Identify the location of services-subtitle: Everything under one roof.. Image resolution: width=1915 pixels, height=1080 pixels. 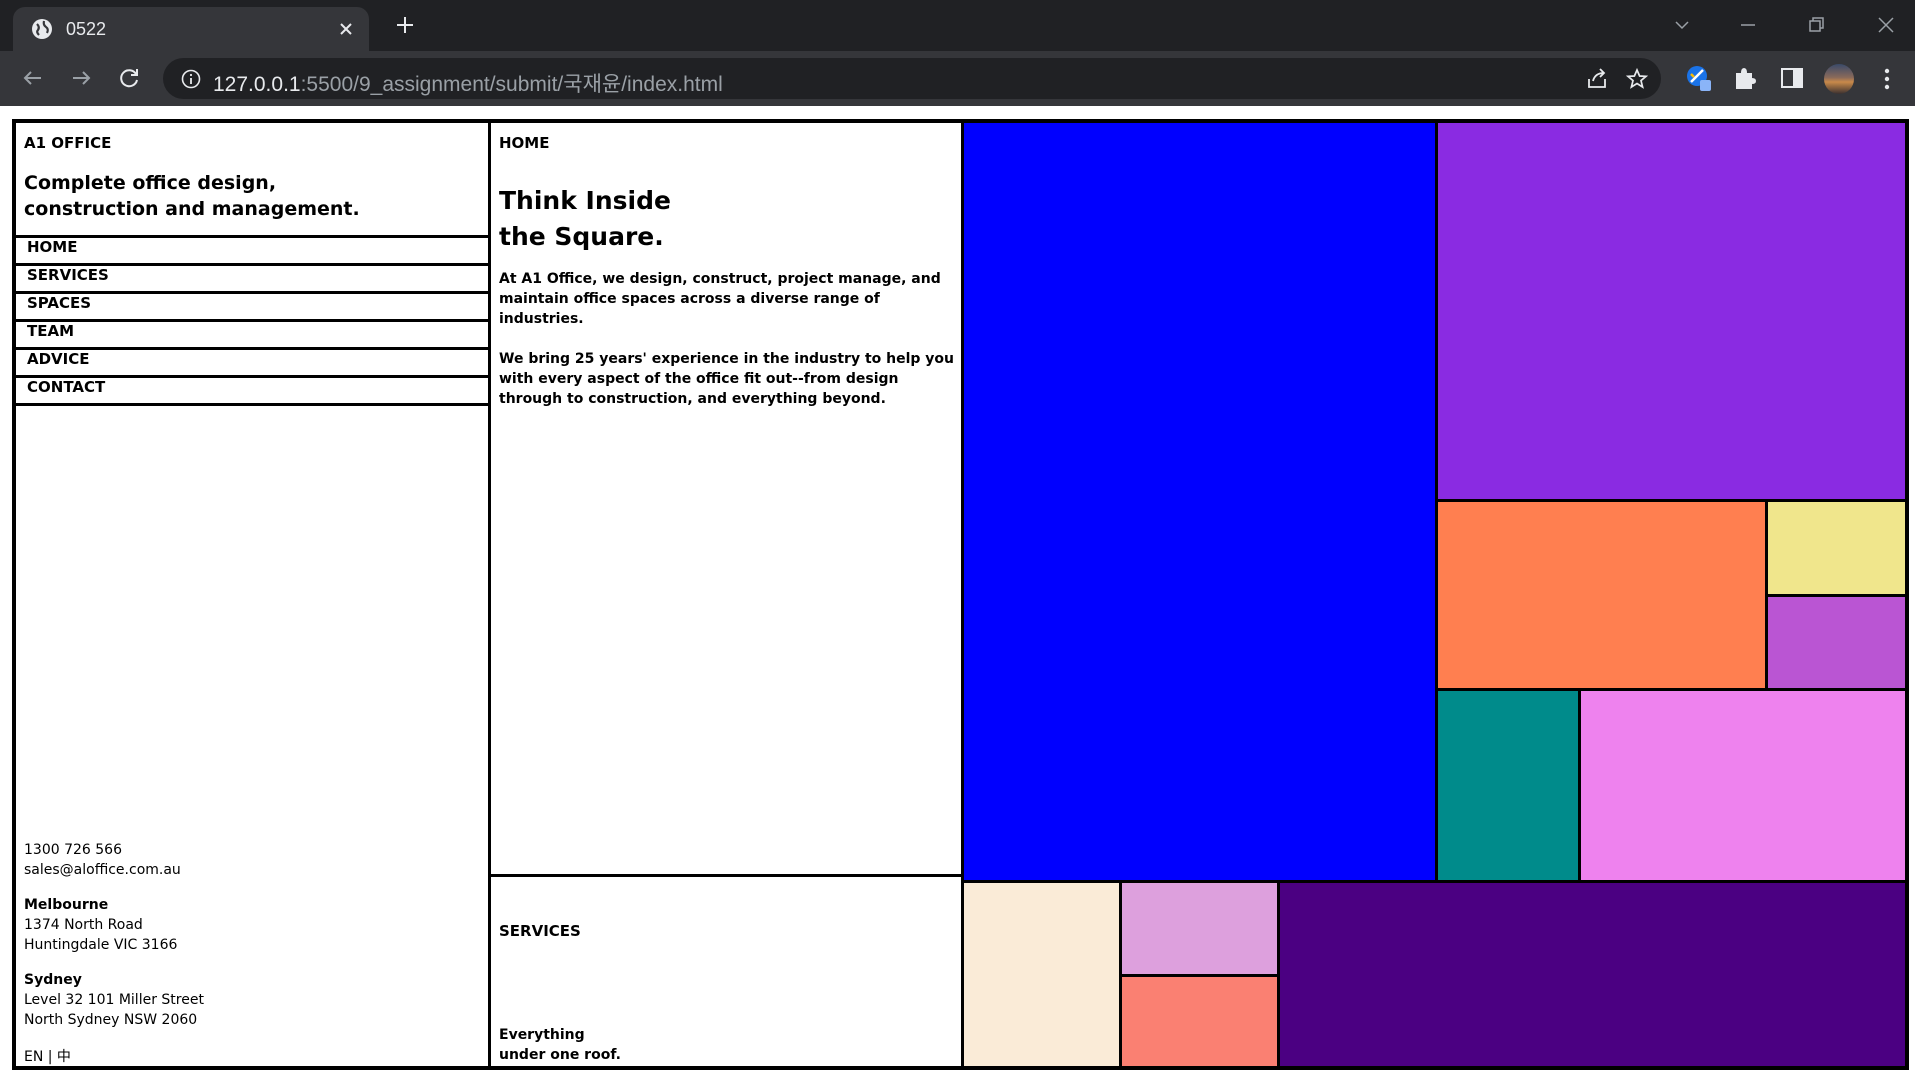
(560, 1045).